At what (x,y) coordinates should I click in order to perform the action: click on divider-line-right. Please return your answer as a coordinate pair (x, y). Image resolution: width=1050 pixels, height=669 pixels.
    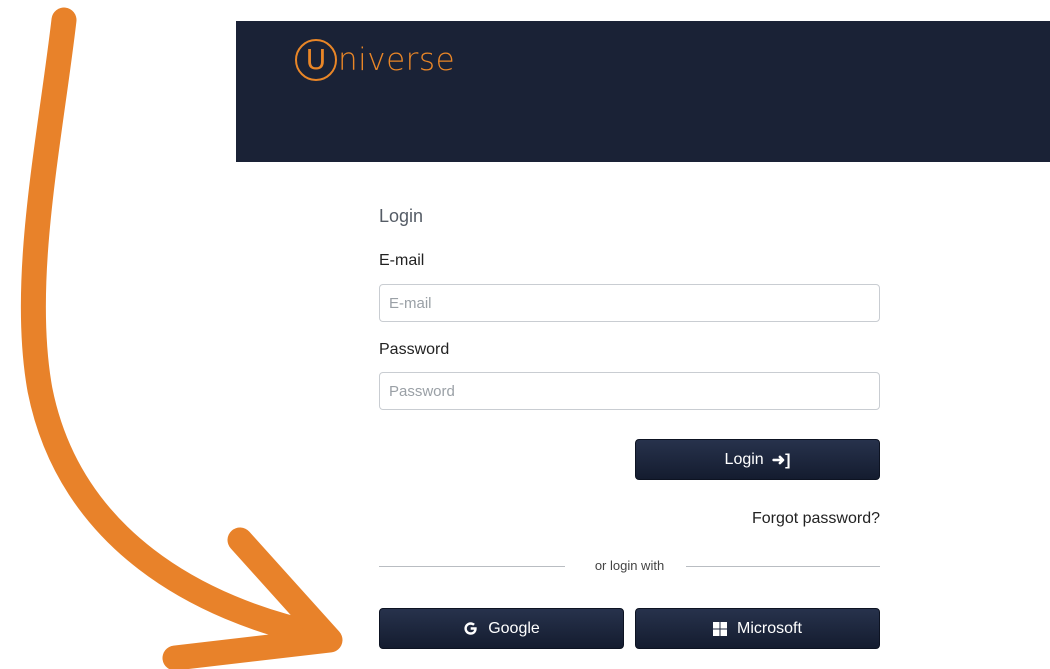
    Looking at the image, I should click on (783, 566).